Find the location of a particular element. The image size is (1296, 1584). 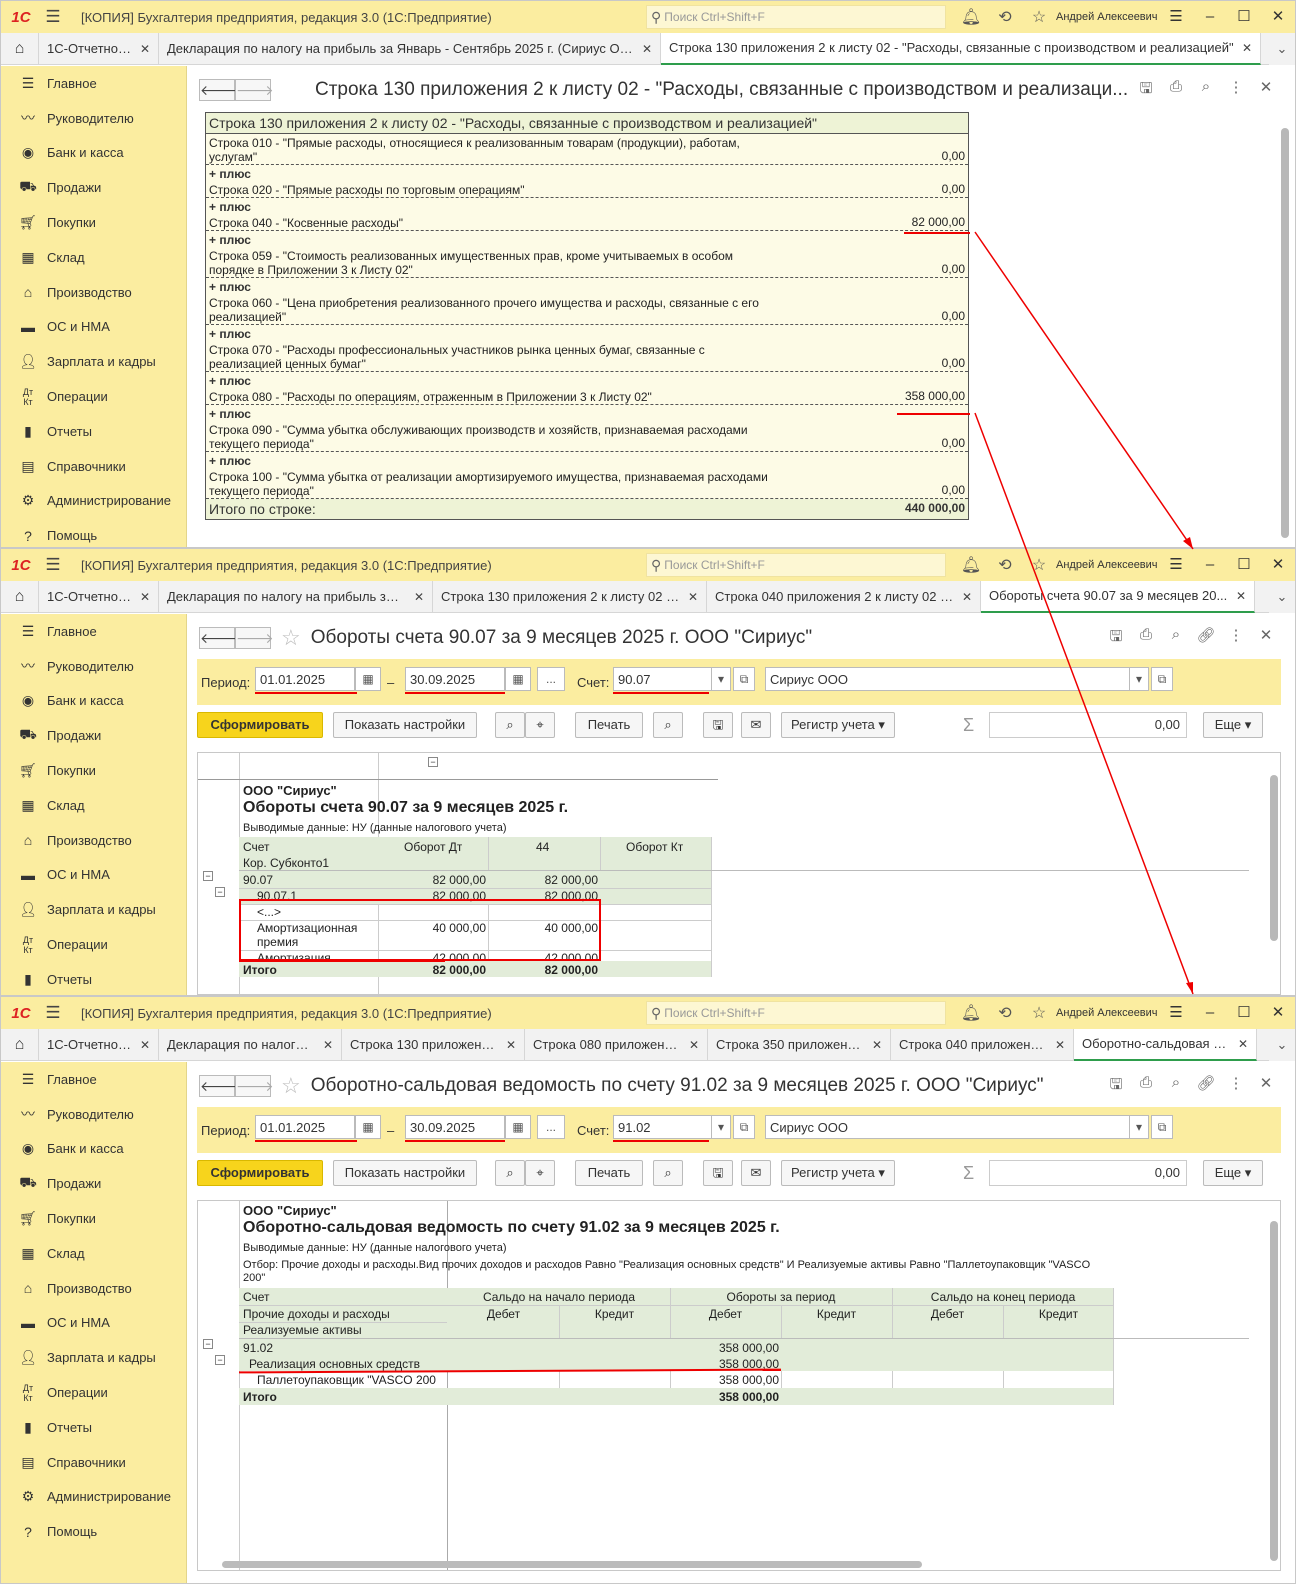

tab-line-350: Строка 350 приложени... ✕ is located at coordinates (799, 1045).